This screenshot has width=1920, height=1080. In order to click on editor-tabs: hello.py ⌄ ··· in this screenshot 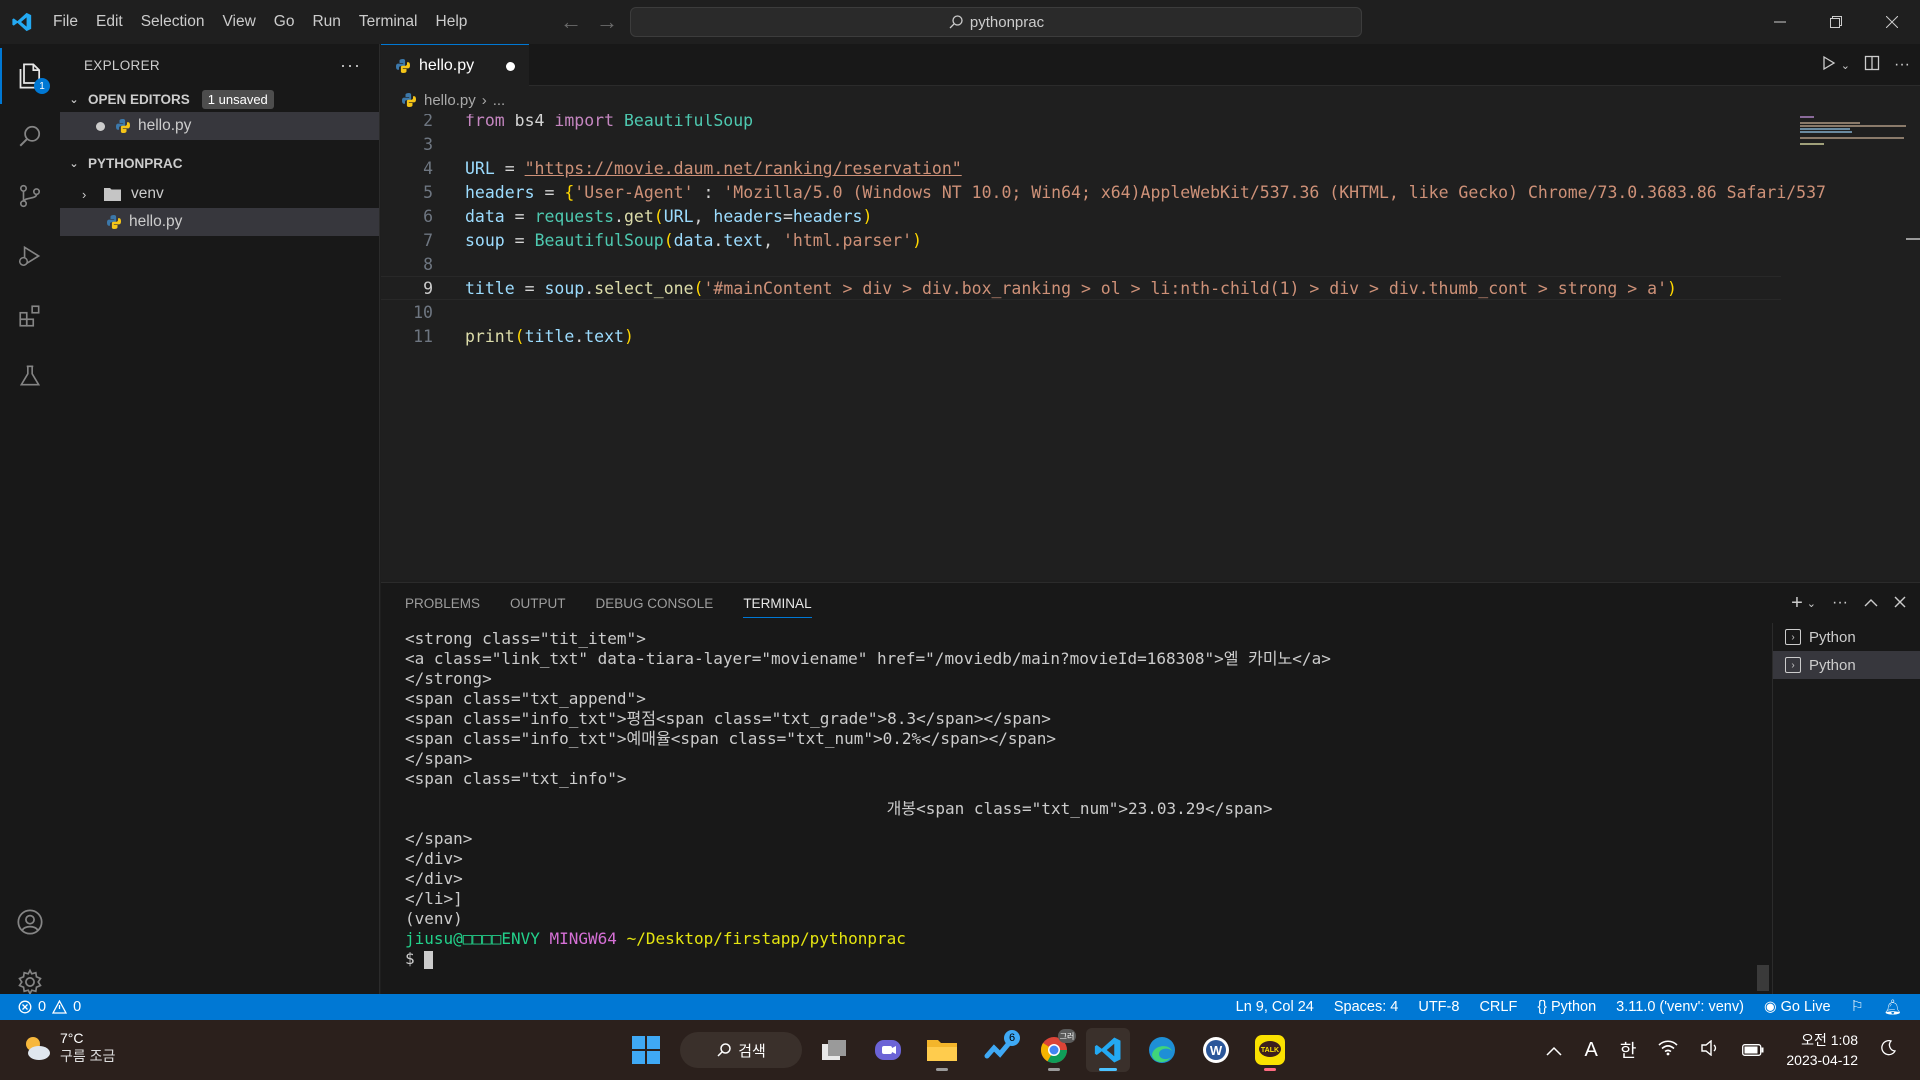, I will do `click(1150, 65)`.